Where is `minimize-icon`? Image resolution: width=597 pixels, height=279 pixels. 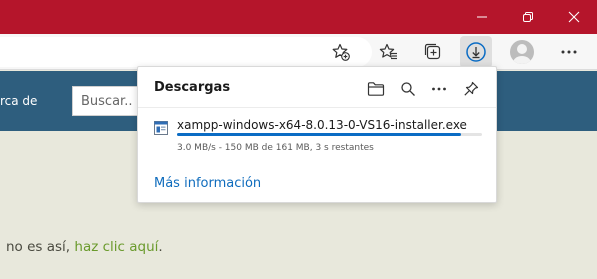
minimize-icon is located at coordinates (482, 17).